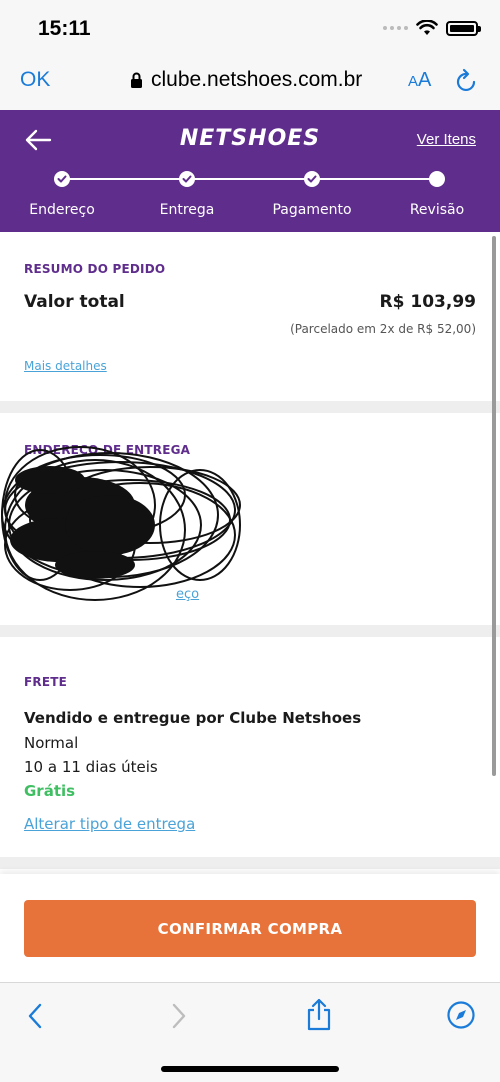 The image size is (500, 1082). Describe the element at coordinates (437, 179) in the screenshot. I see `step-dot-revisao` at that location.